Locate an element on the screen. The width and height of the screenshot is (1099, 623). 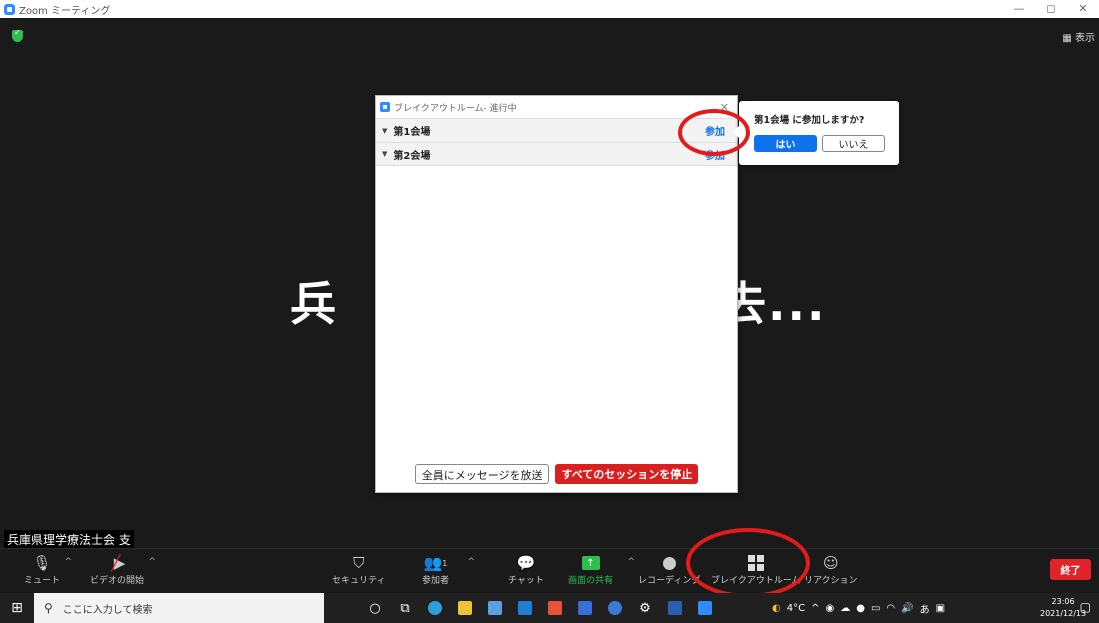
chat-icon: 💬 is located at coordinates (526, 563).